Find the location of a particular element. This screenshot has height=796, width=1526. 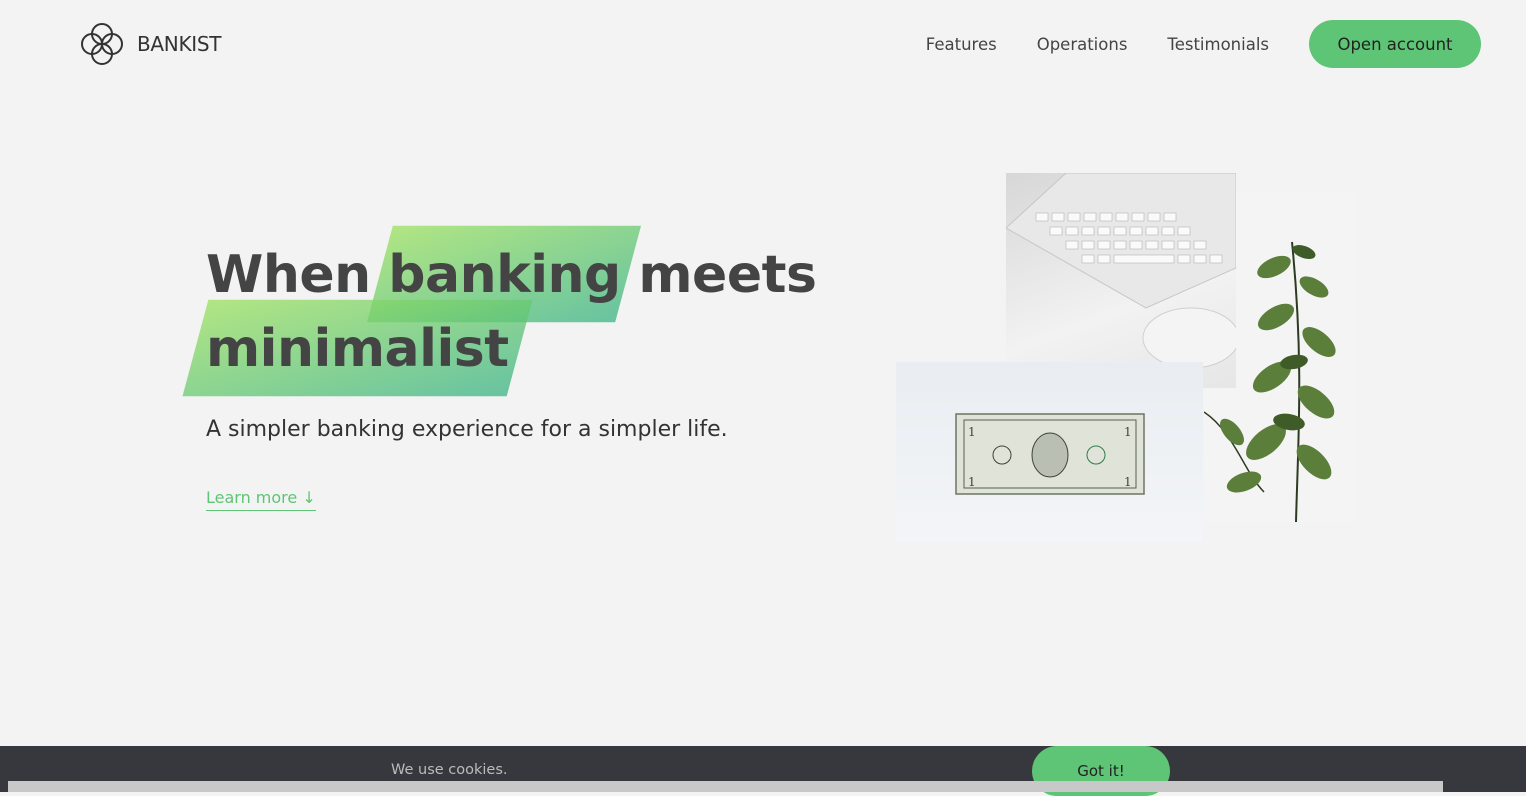

nav-link-features: Features is located at coordinates (961, 44).